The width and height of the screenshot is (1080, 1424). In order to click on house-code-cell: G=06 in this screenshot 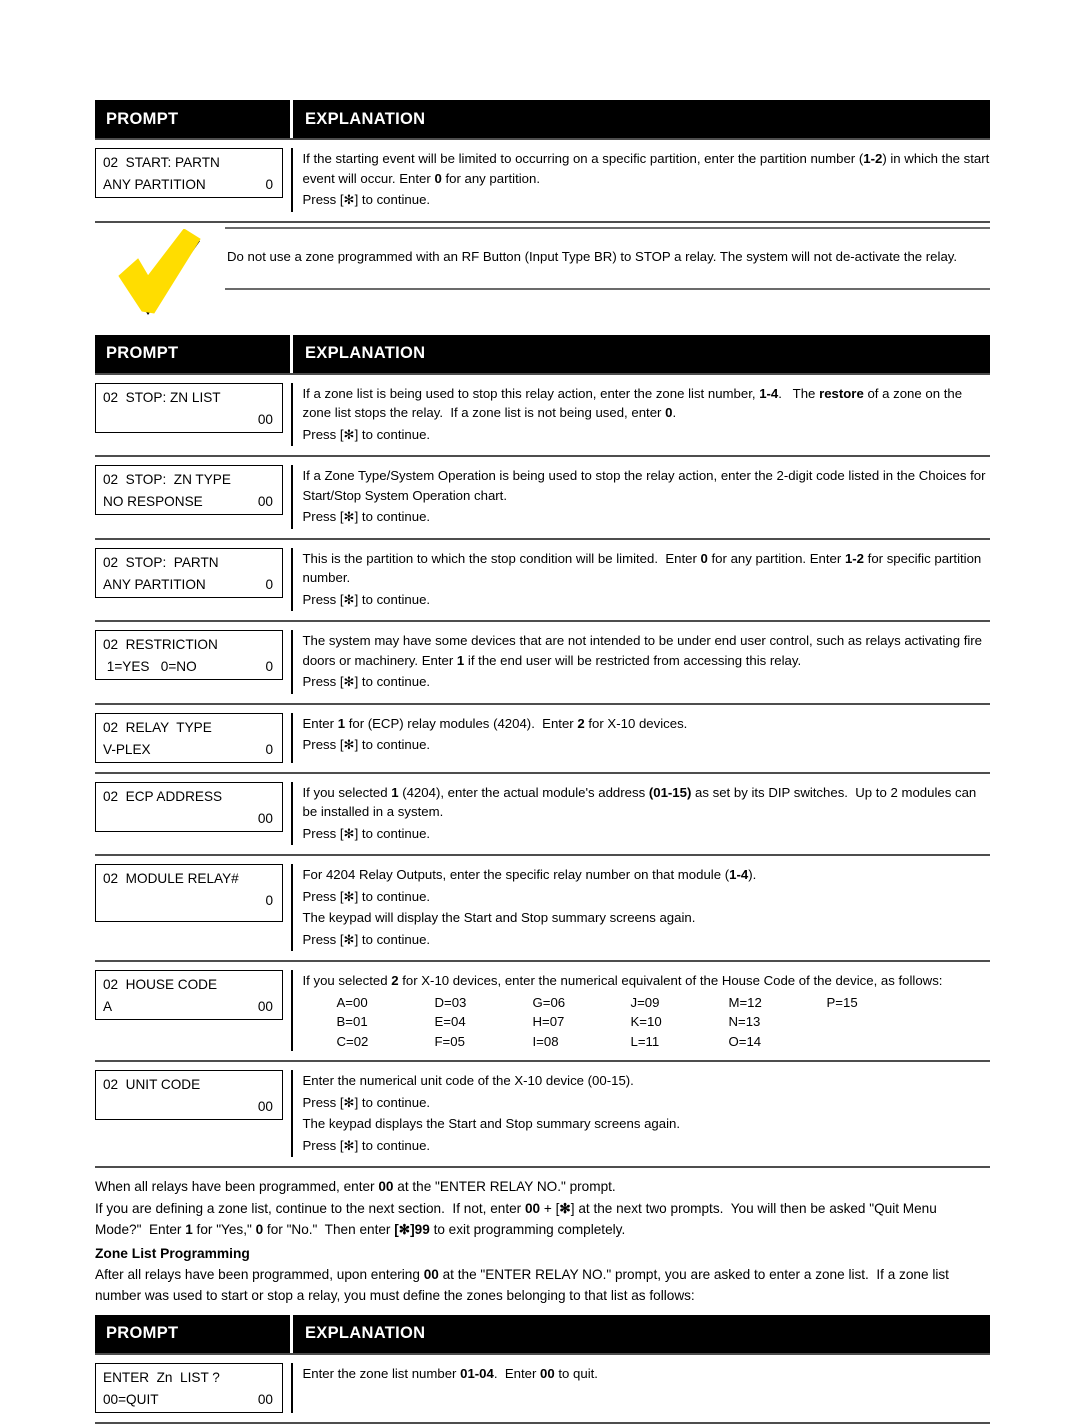, I will do `click(549, 1002)`.